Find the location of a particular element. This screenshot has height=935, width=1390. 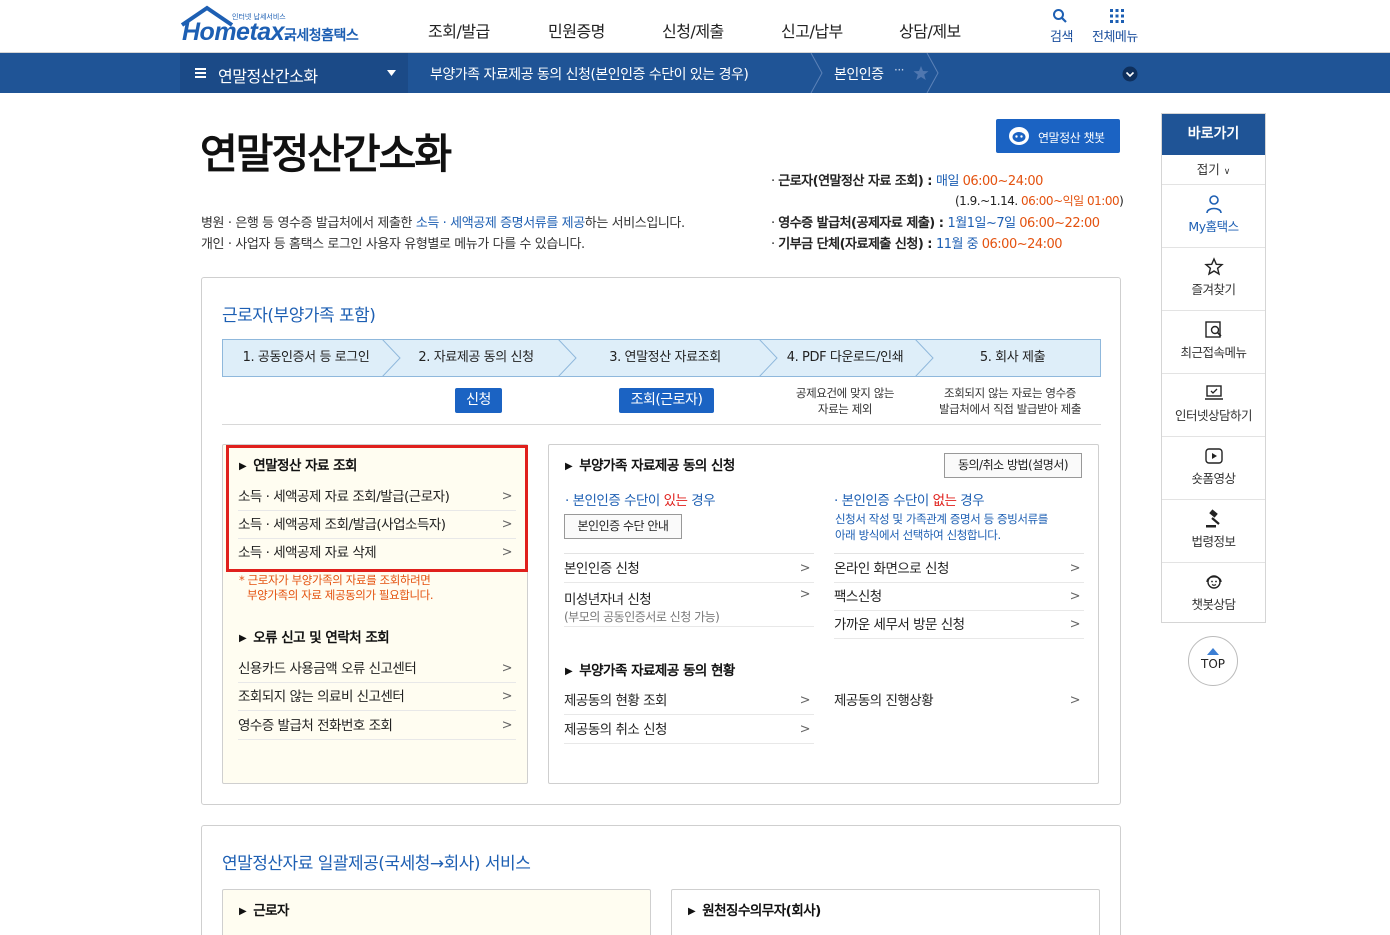

link-income-deduction-business: 소득 · 세액공제 조회/발급(사업소득자) > is located at coordinates (377, 525).